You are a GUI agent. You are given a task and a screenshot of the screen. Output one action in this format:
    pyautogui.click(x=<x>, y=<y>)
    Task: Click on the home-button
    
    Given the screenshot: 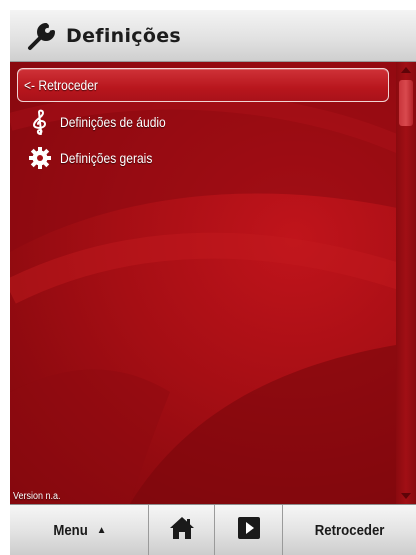 What is the action you would take?
    pyautogui.click(x=182, y=530)
    